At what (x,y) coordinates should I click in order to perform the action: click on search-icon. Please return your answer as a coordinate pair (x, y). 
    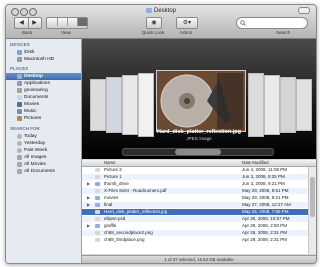
    Looking at the image, I should click on (243, 23).